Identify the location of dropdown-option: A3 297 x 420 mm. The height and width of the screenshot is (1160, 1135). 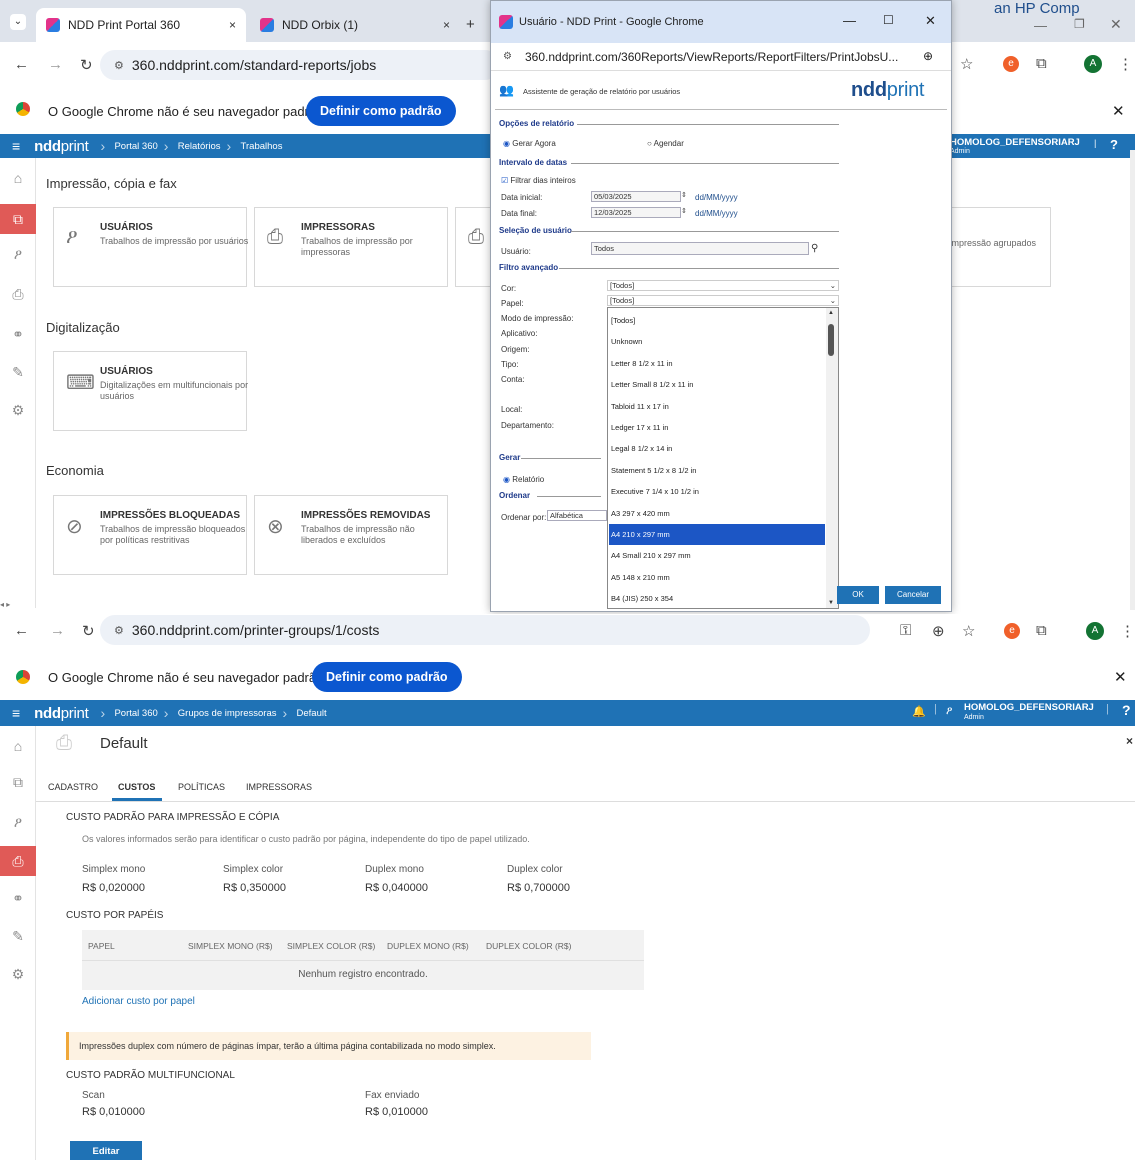
(717, 513).